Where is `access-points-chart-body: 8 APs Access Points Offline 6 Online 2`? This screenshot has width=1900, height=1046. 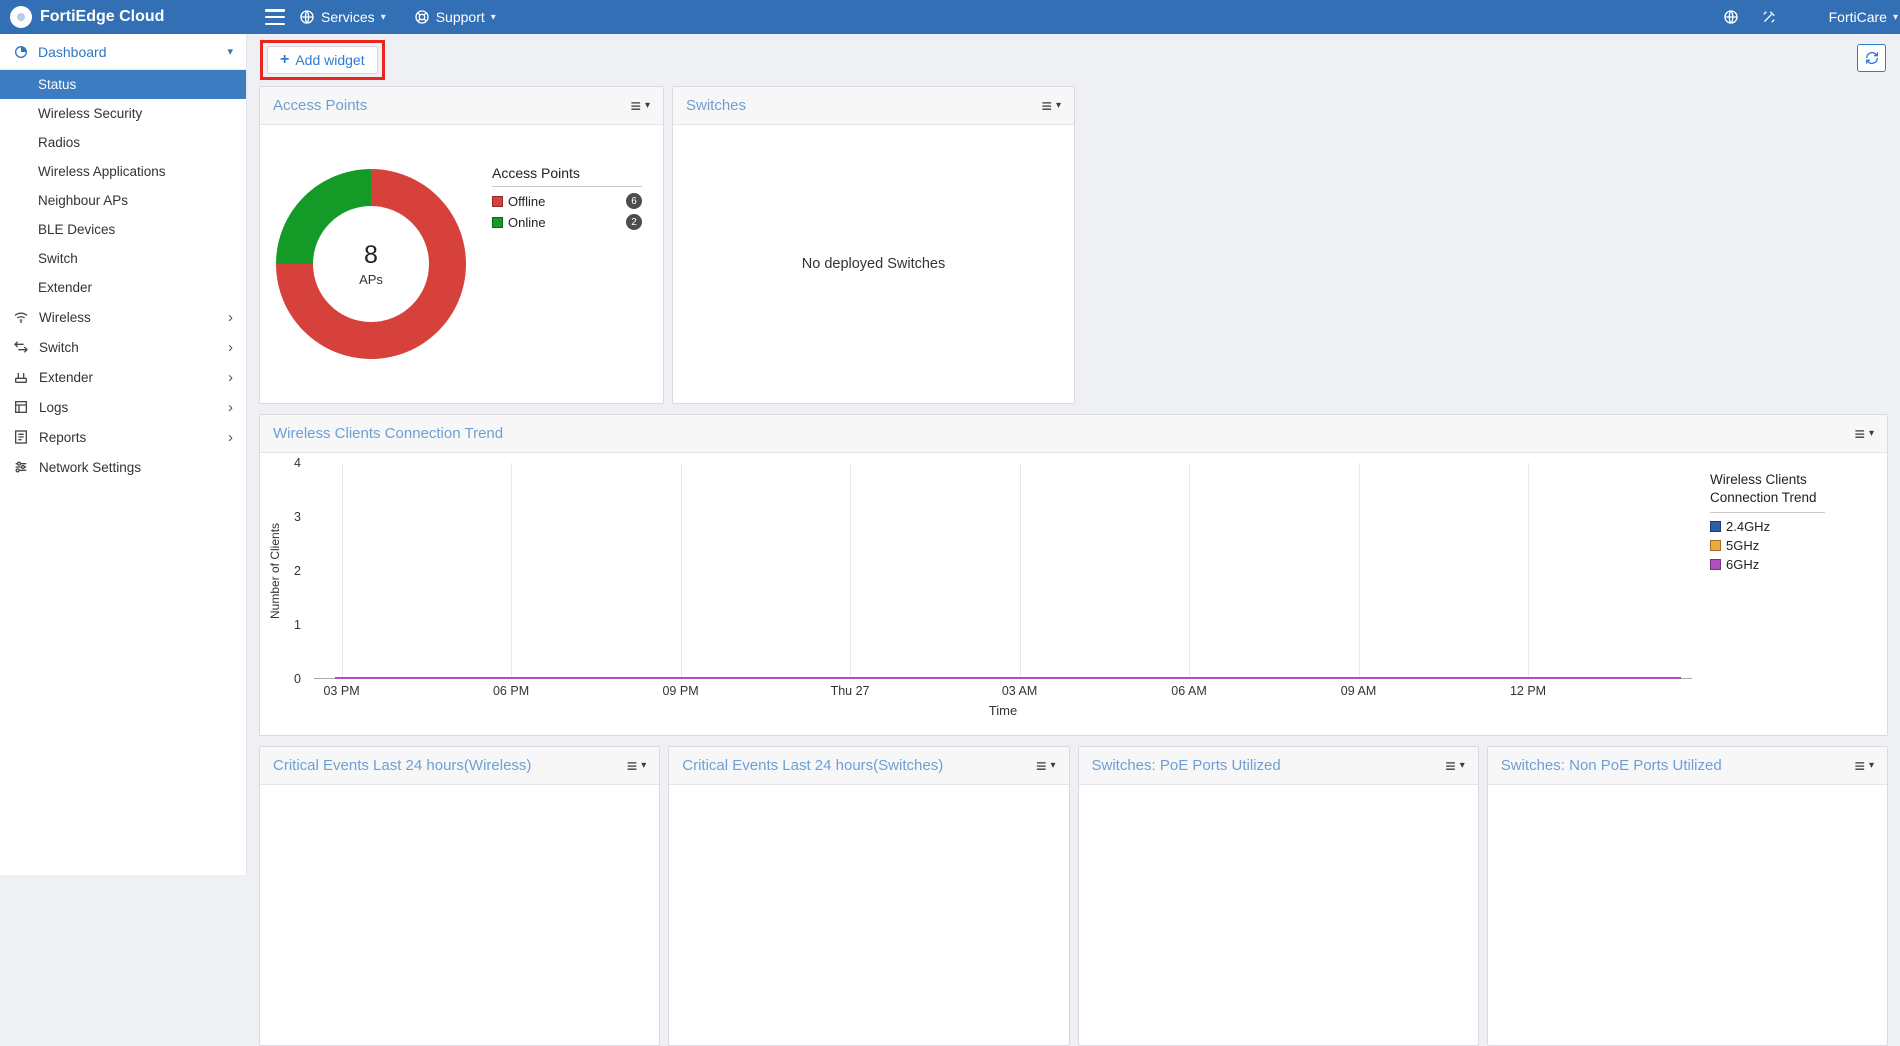 access-points-chart-body: 8 APs Access Points Offline 6 Online 2 is located at coordinates (461, 264).